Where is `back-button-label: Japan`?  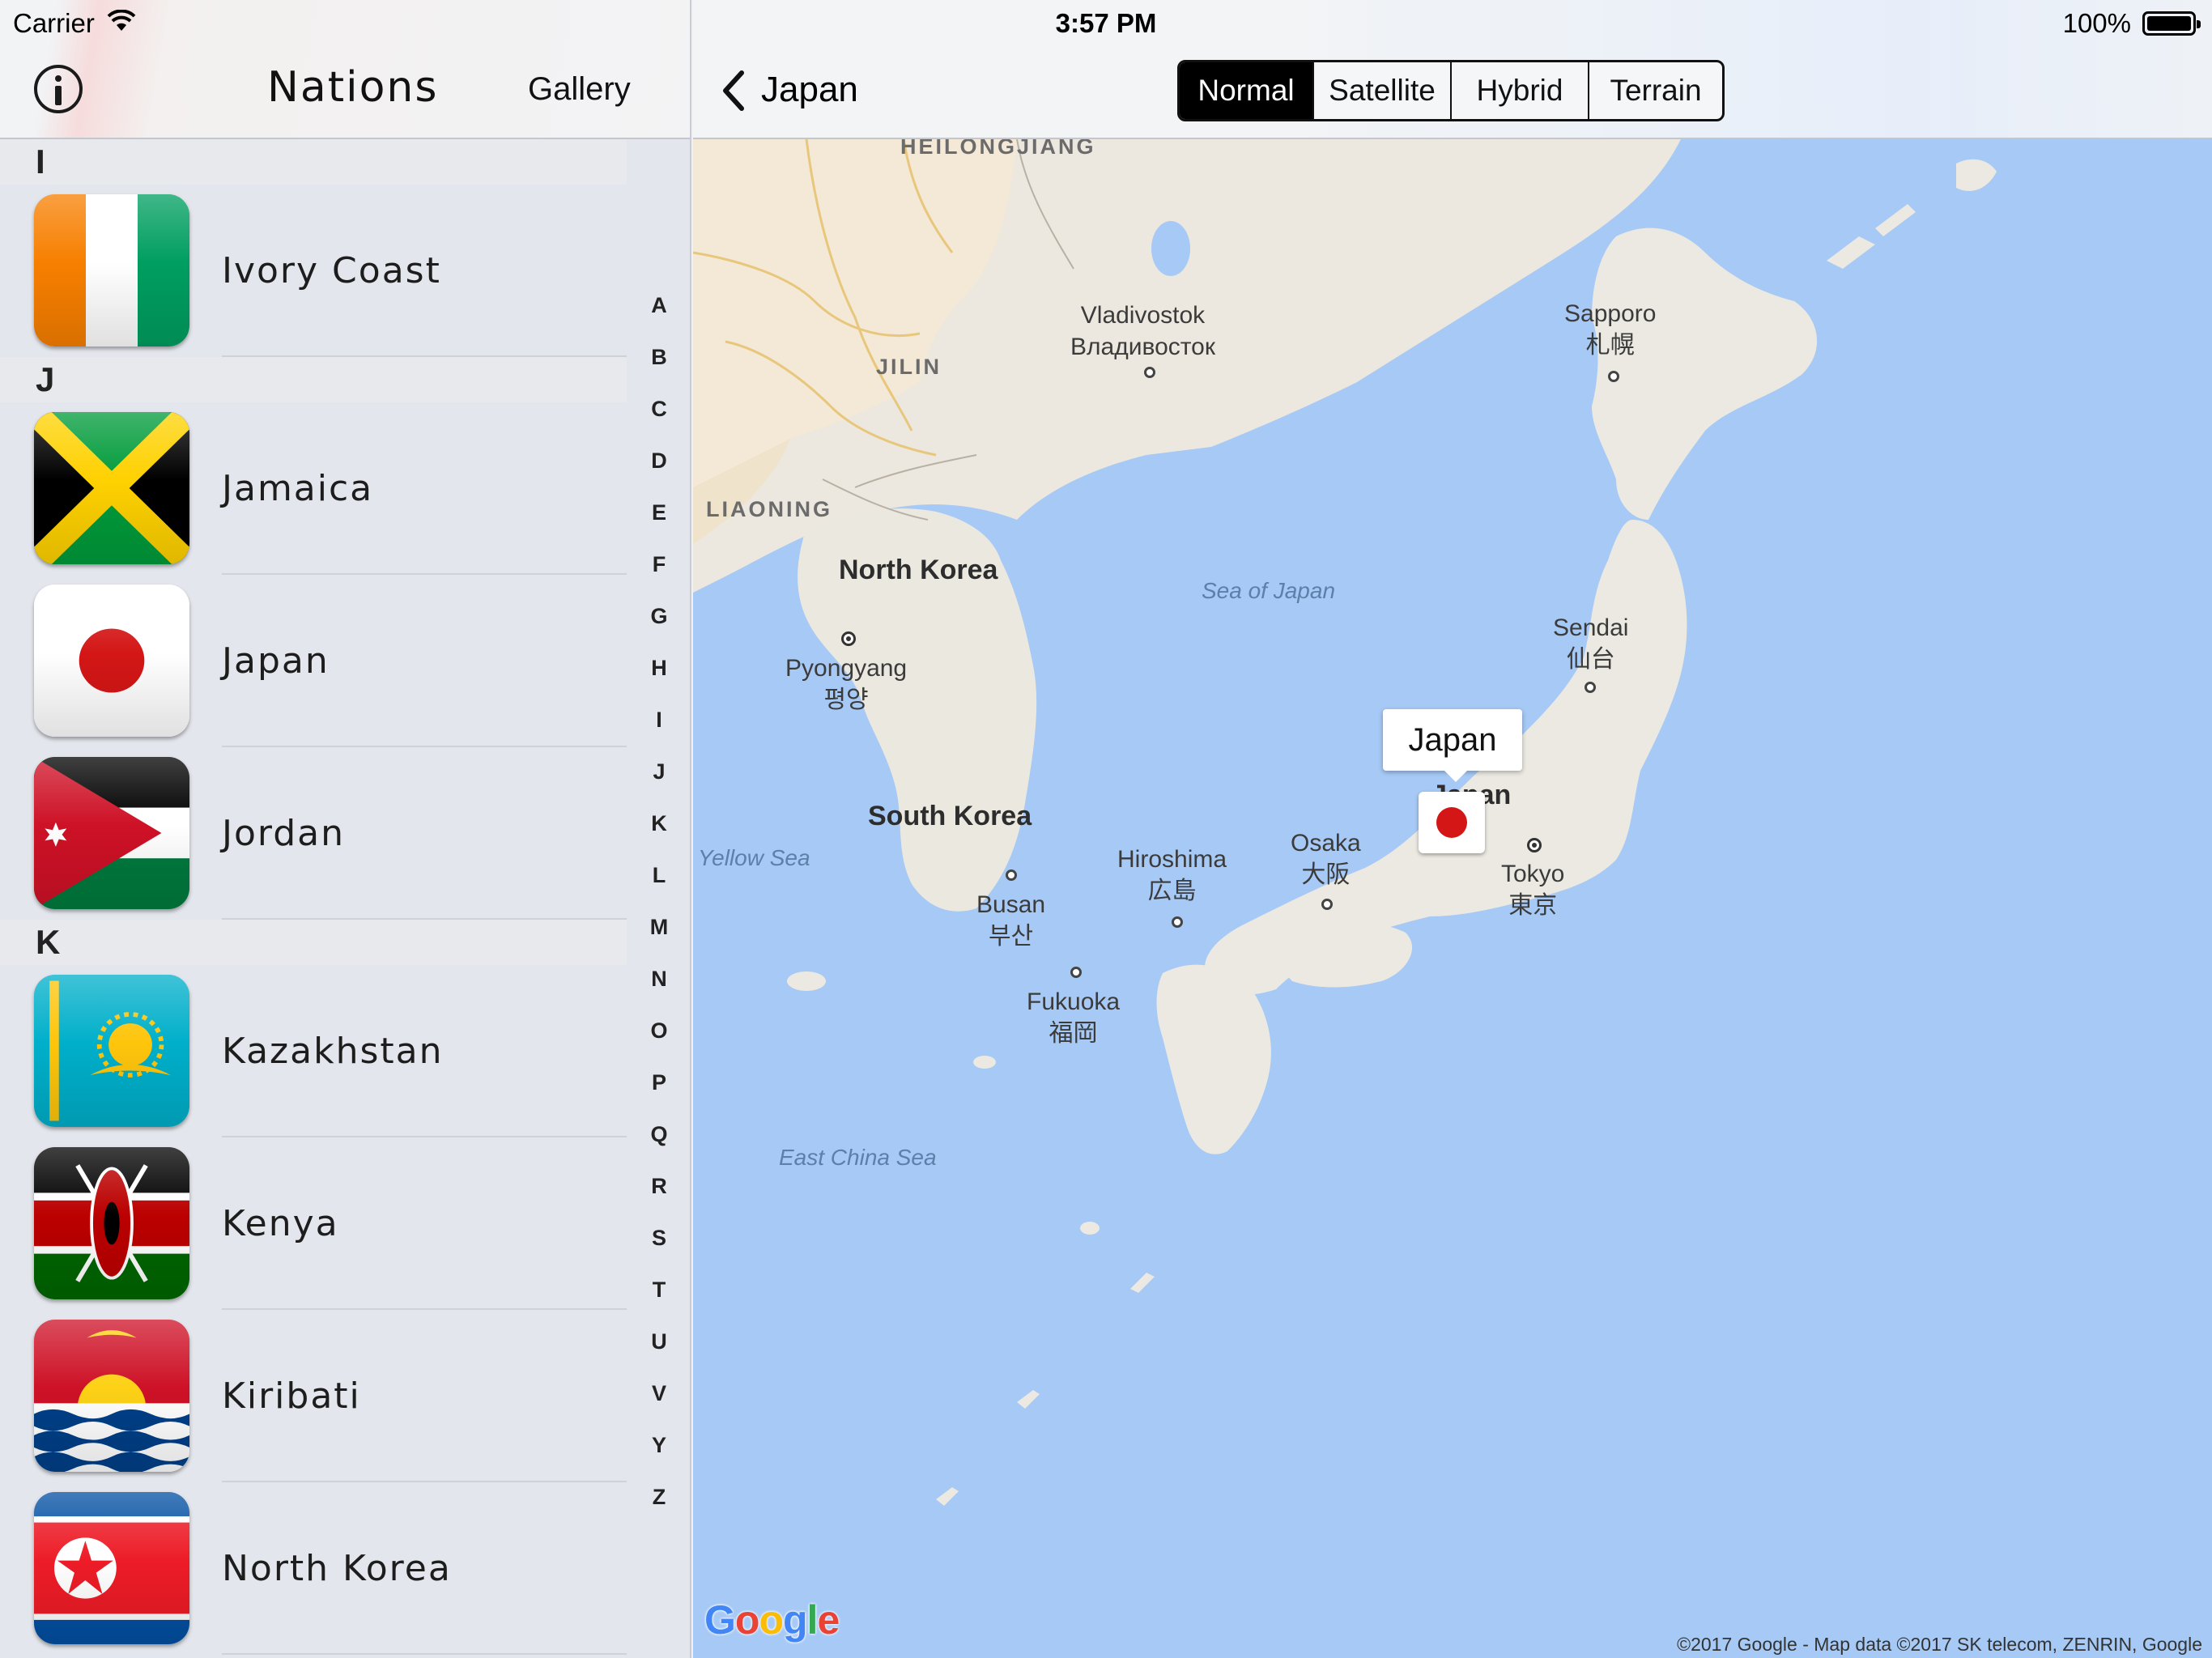
back-button-label: Japan is located at coordinates (810, 89).